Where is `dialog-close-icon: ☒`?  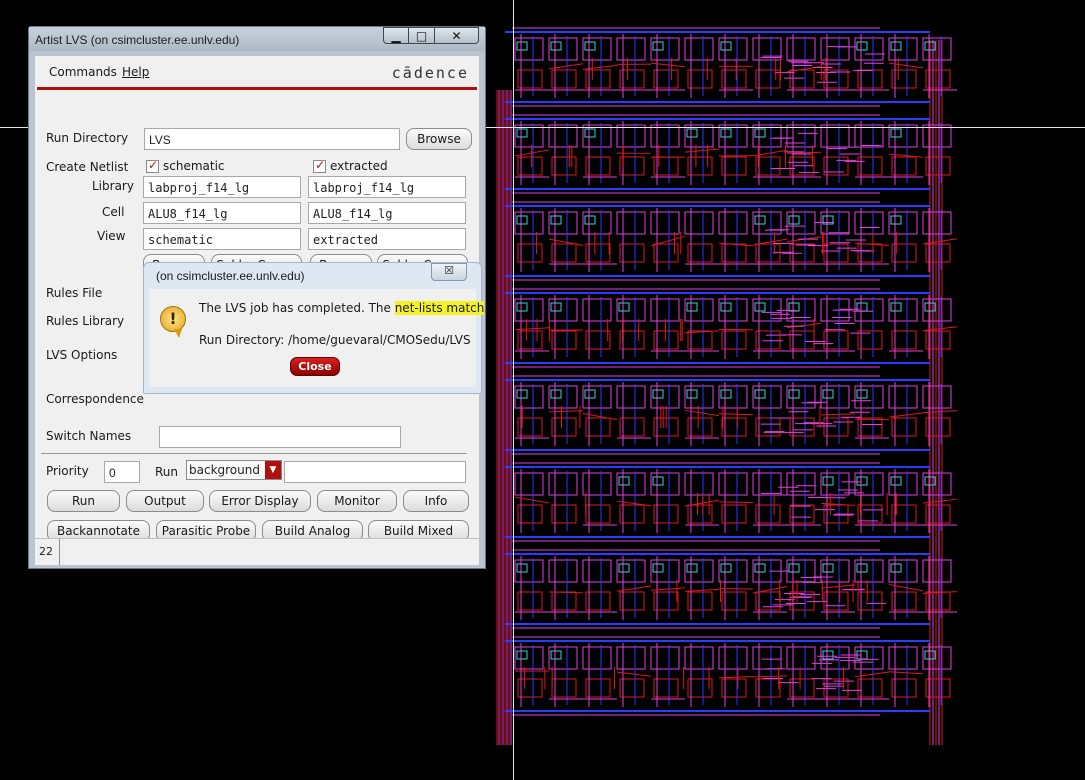
dialog-close-icon: ☒ is located at coordinates (449, 272).